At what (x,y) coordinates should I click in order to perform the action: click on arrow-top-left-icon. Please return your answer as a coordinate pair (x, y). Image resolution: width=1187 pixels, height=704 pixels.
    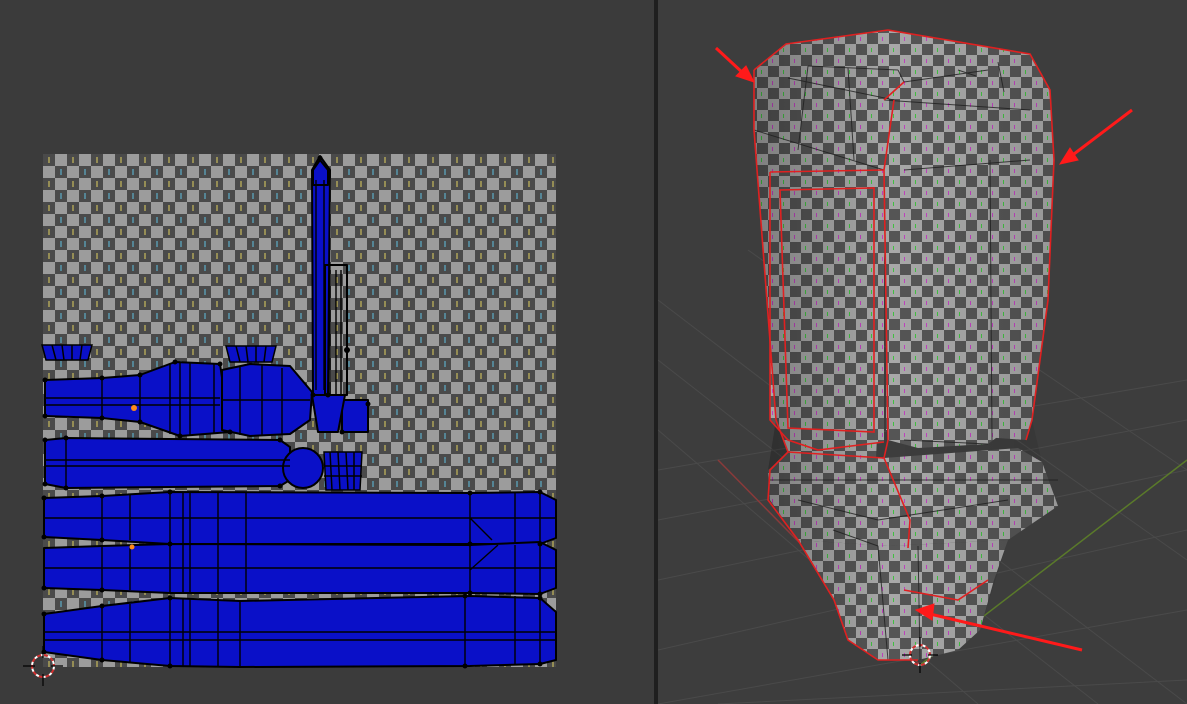
    Looking at the image, I should click on (734, 64).